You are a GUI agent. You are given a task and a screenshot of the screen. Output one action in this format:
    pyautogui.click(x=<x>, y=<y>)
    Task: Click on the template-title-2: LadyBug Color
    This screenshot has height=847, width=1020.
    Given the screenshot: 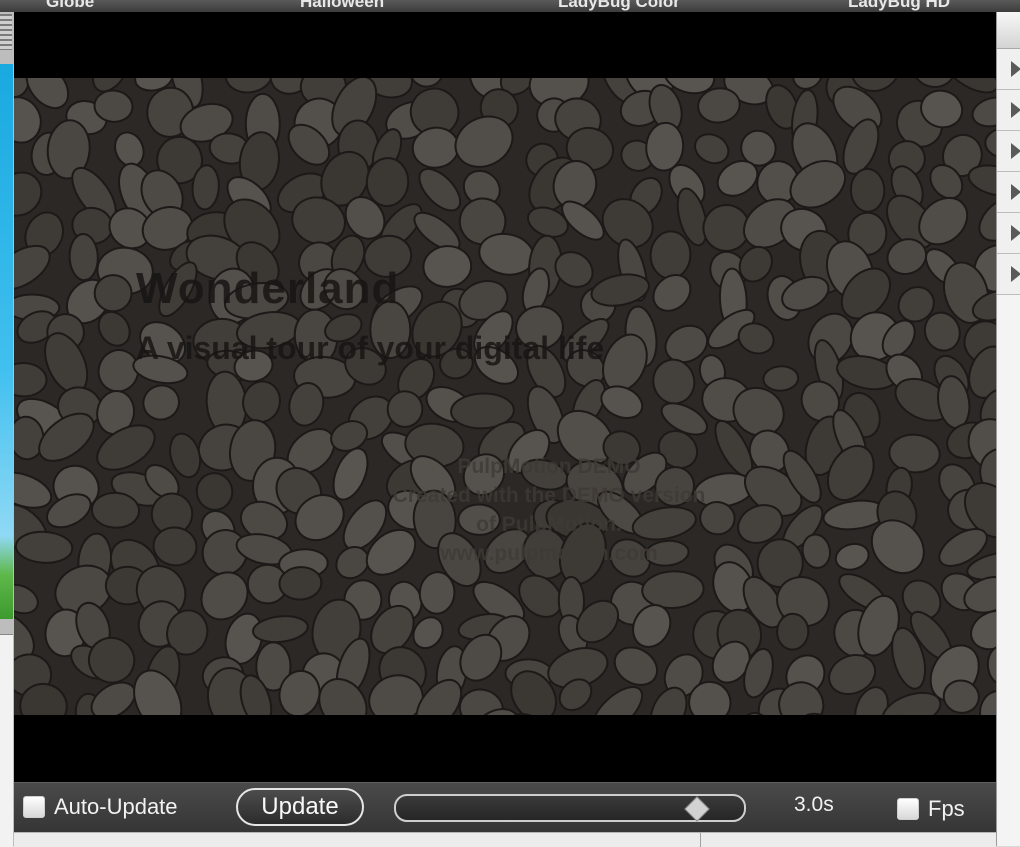 What is the action you would take?
    pyautogui.click(x=619, y=6)
    